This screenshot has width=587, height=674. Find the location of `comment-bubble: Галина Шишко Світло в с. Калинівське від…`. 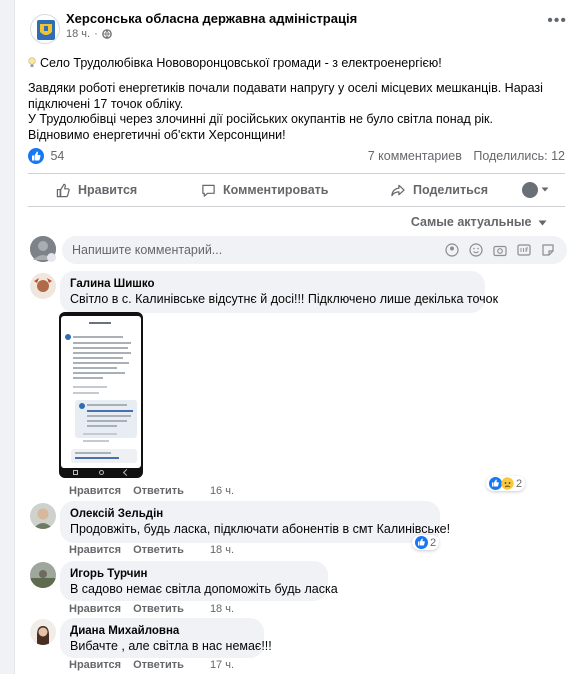

comment-bubble: Галина Шишко Світло в с. Калинівське від… is located at coordinates (279, 292).